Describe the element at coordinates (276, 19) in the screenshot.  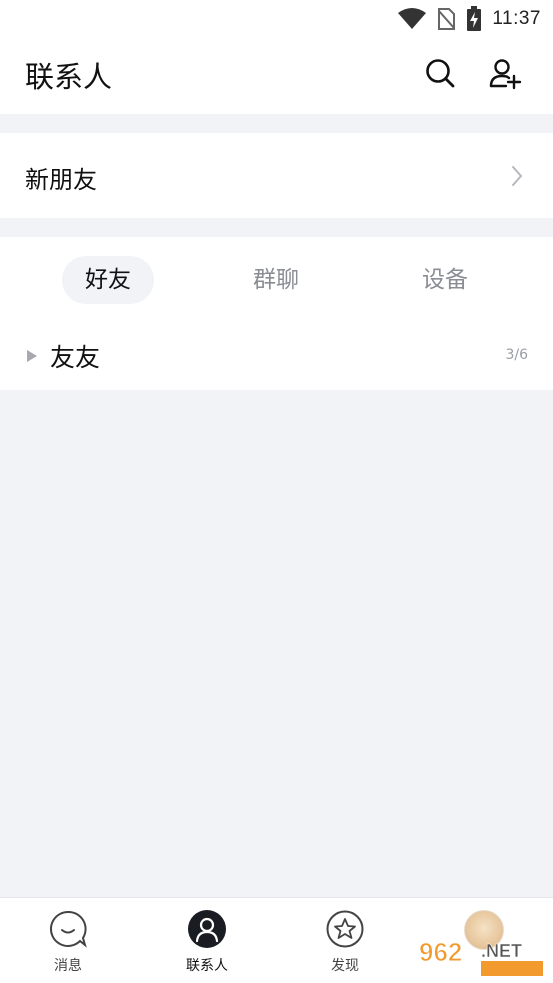
I see `status-bar: 11:37` at that location.